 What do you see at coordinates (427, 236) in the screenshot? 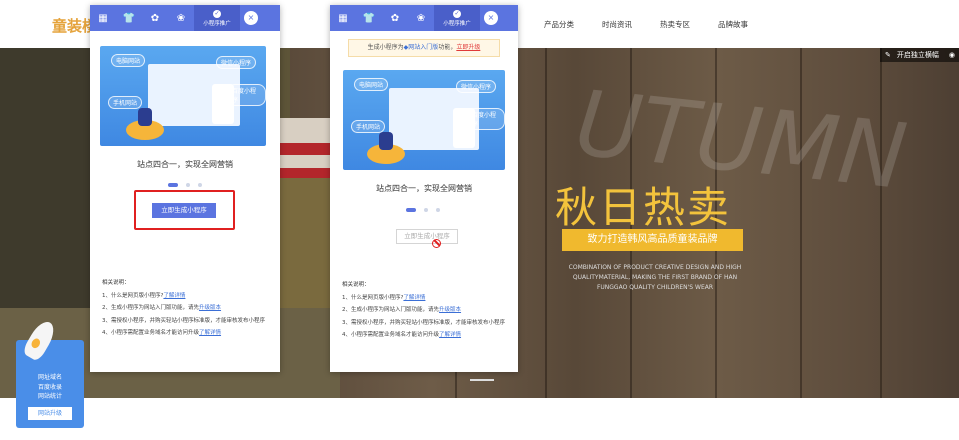
I see `generate-mini-program-button-disabled: 立即生成小程序` at bounding box center [427, 236].